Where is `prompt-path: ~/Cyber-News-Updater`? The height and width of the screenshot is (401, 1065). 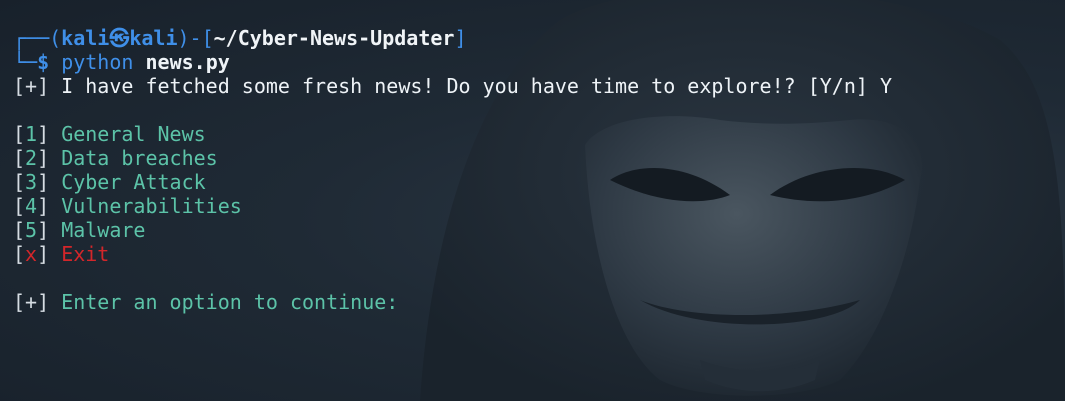
prompt-path: ~/Cyber-News-Updater is located at coordinates (334, 38).